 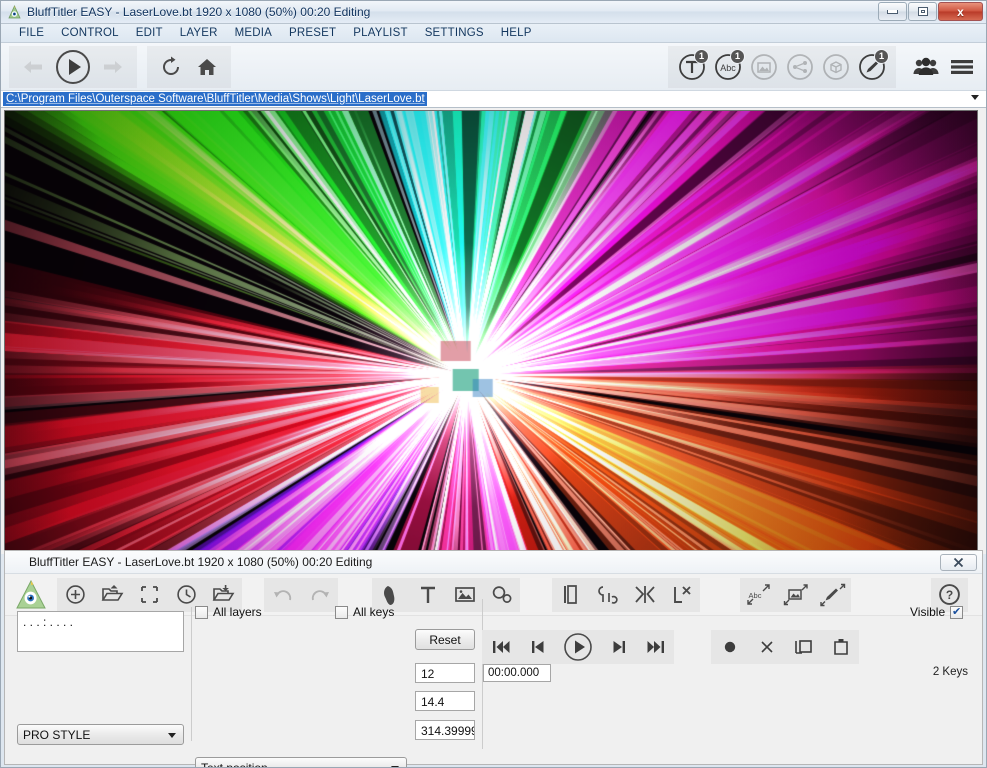 I want to click on template-icon, so click(x=149, y=595).